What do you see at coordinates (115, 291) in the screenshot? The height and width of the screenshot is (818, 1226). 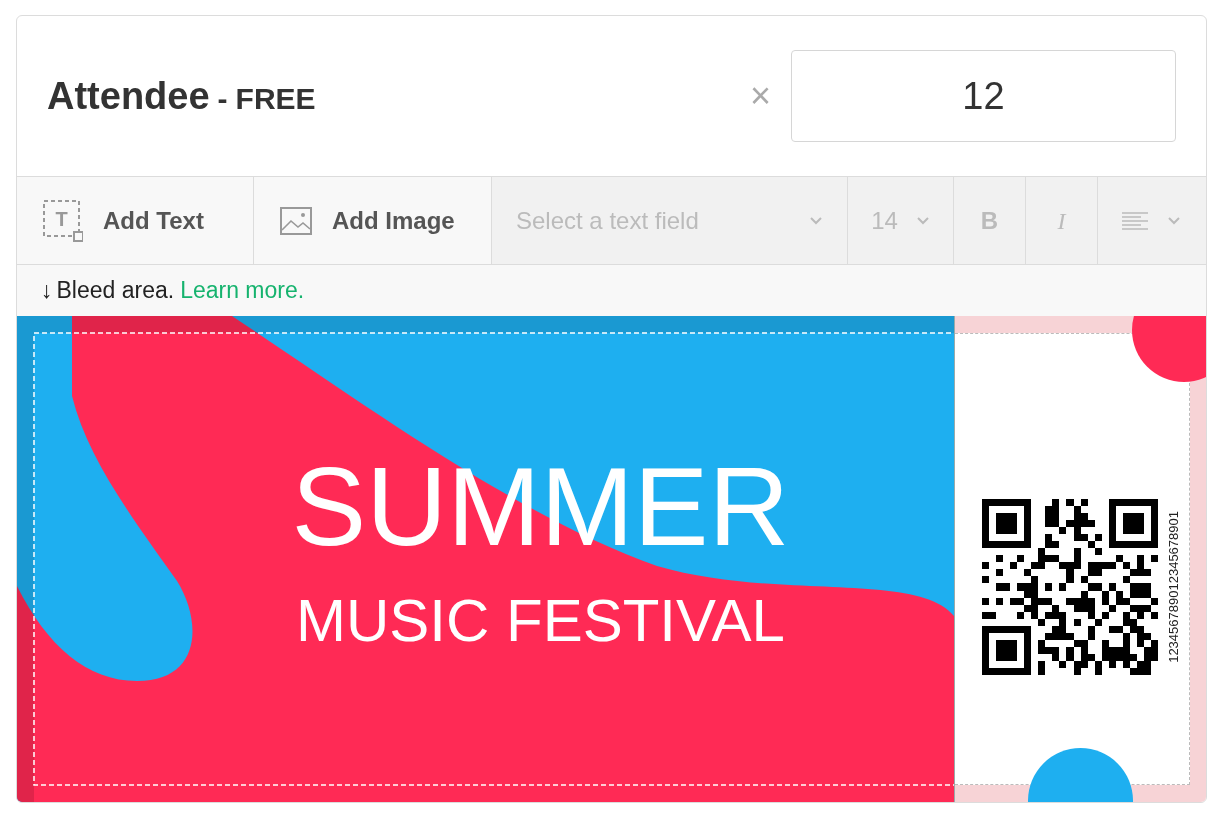 I see `bleed-area-label: Bleed area.` at bounding box center [115, 291].